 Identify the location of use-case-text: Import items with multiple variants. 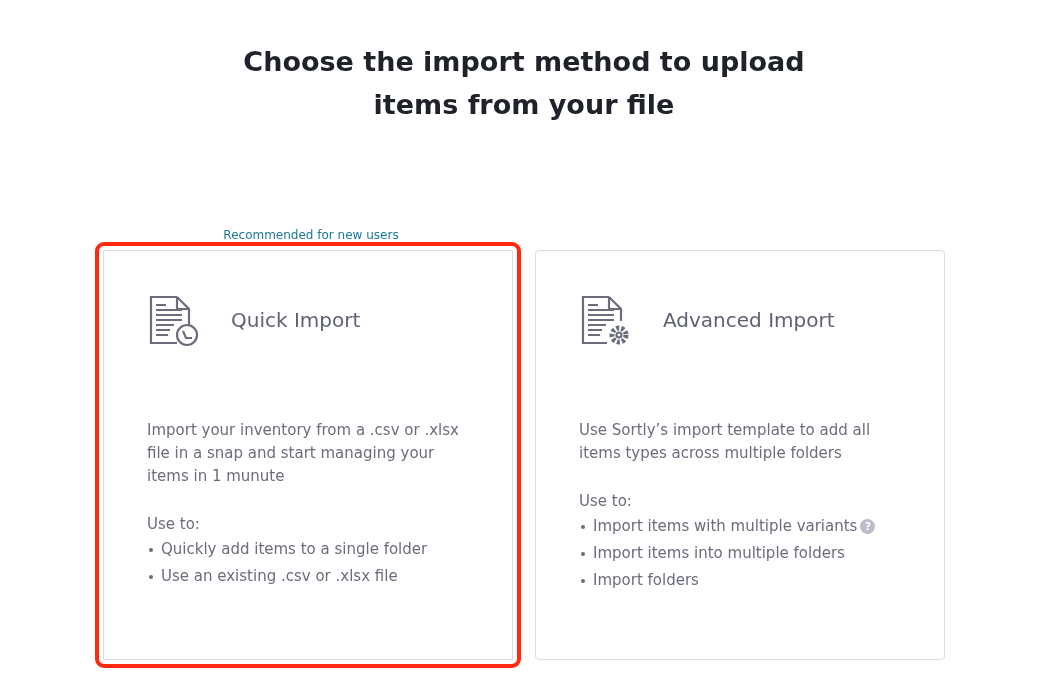
(725, 526).